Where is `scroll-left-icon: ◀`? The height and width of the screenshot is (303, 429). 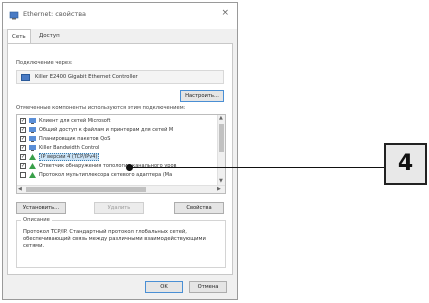 scroll-left-icon: ◀ is located at coordinates (20, 189).